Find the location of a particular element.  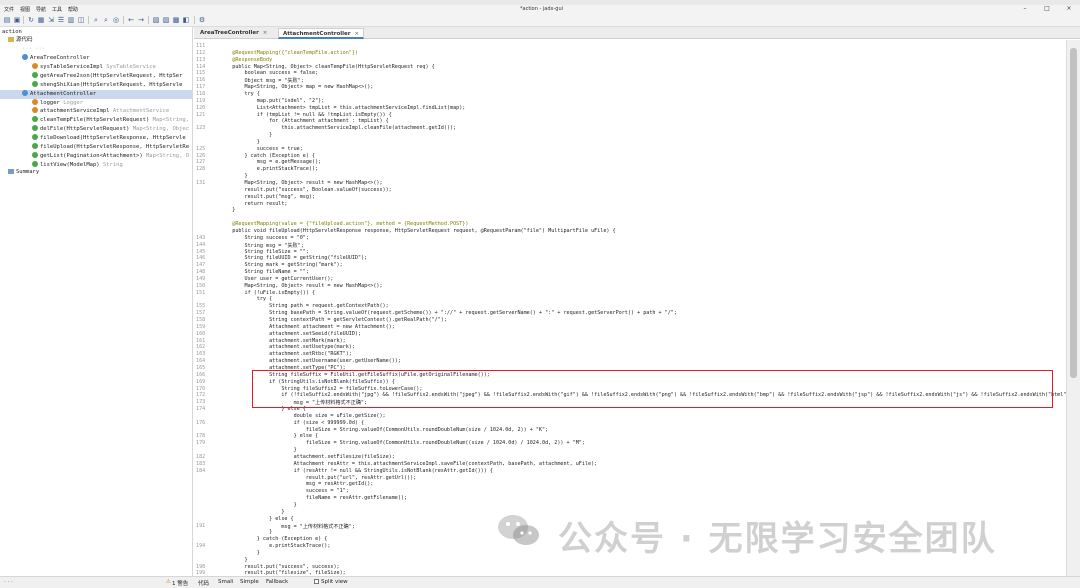

view-code: 代码 is located at coordinates (203, 583).